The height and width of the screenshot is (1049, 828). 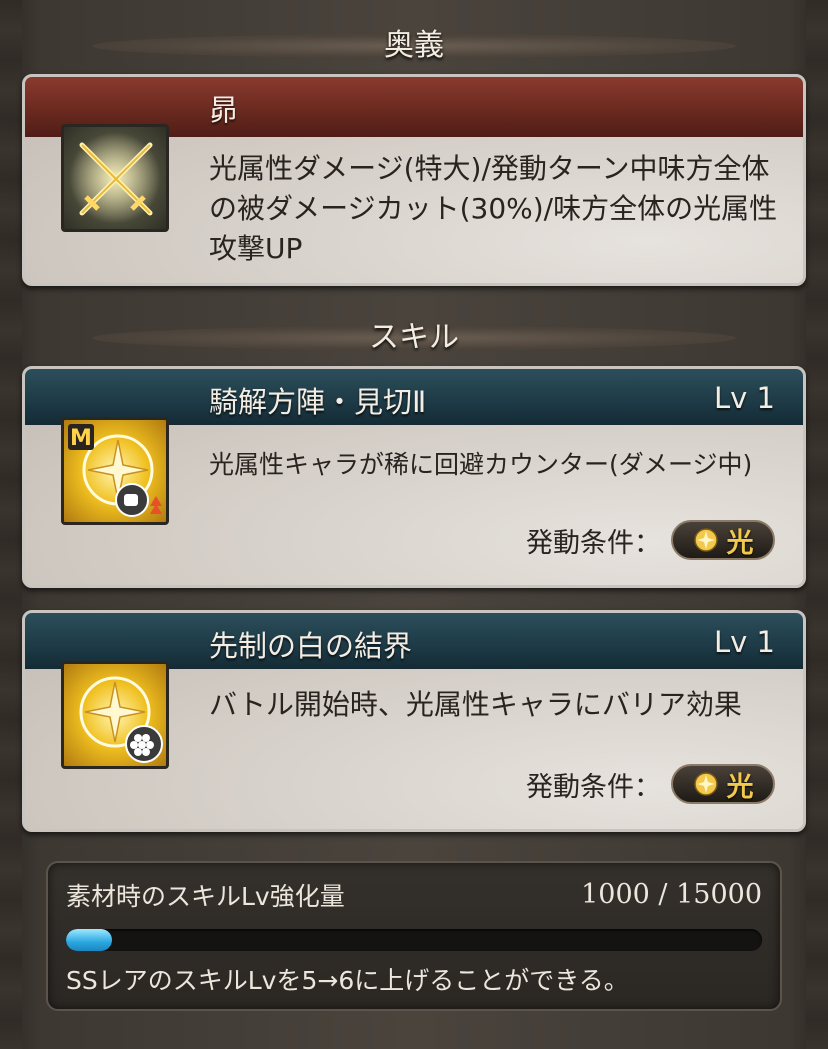 I want to click on skill-section-header: スキル, so click(x=414, y=338).